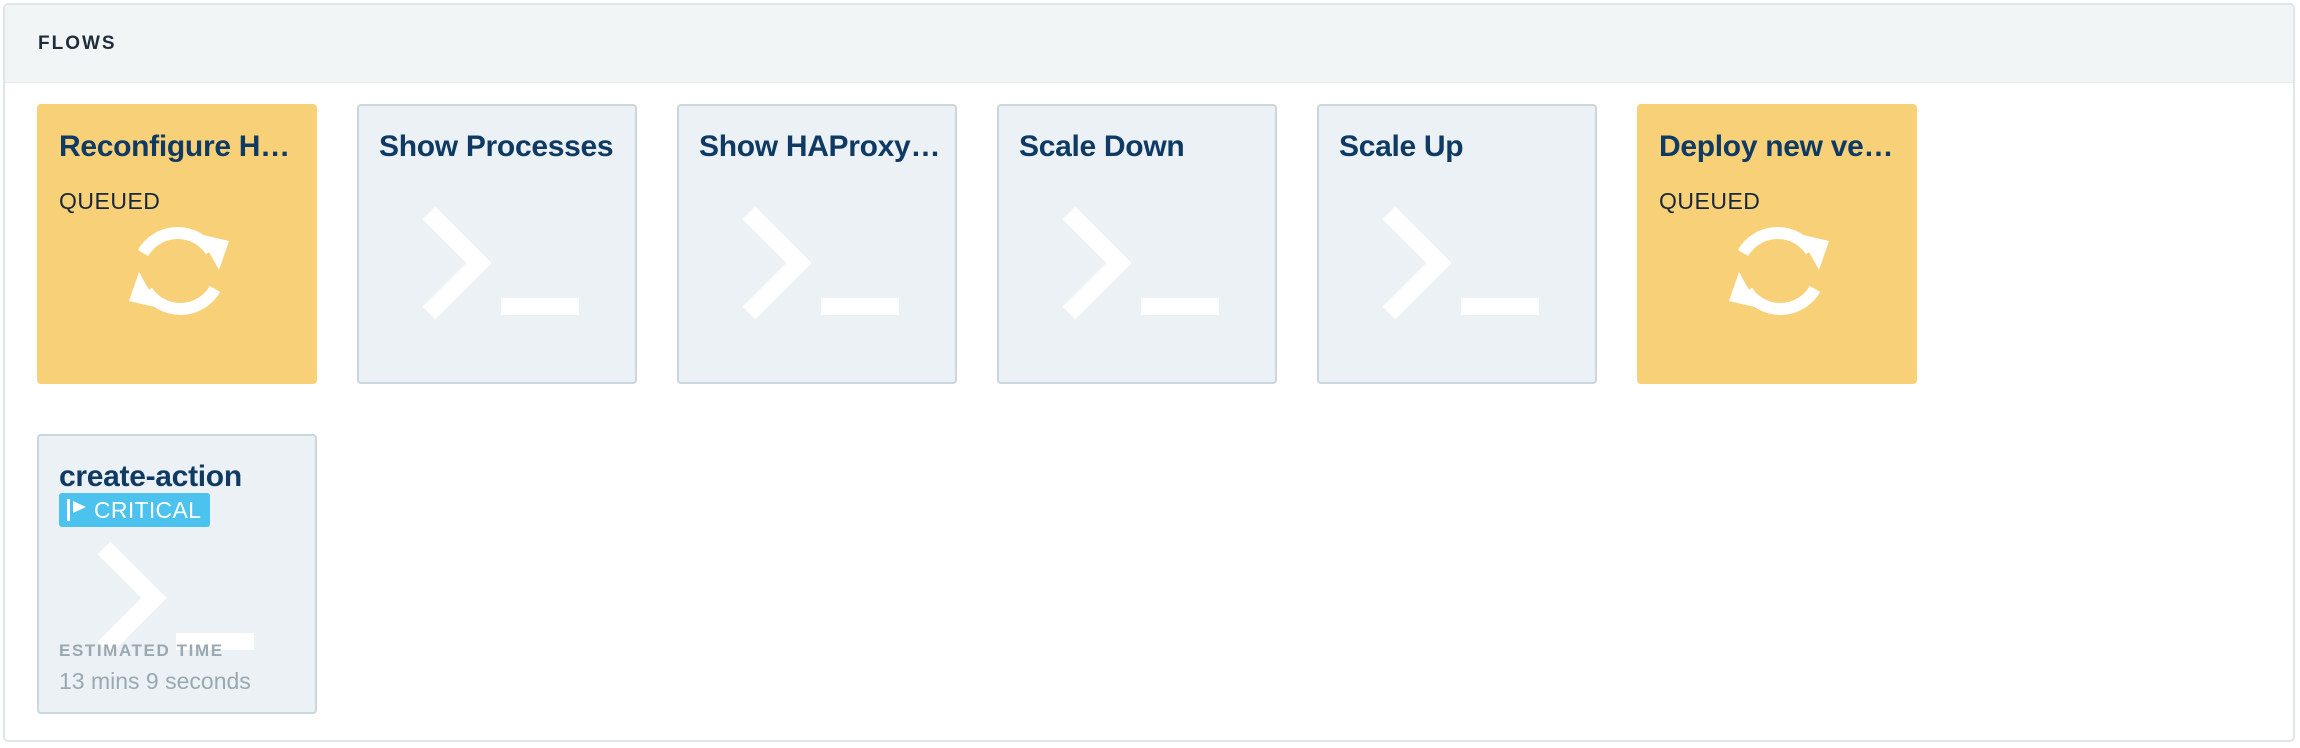  I want to click on panel-header: FLOWS, so click(1149, 44).